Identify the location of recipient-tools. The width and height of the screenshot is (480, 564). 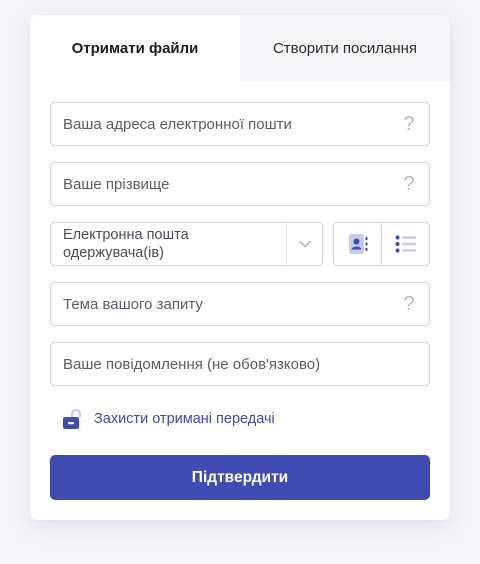
(381, 244).